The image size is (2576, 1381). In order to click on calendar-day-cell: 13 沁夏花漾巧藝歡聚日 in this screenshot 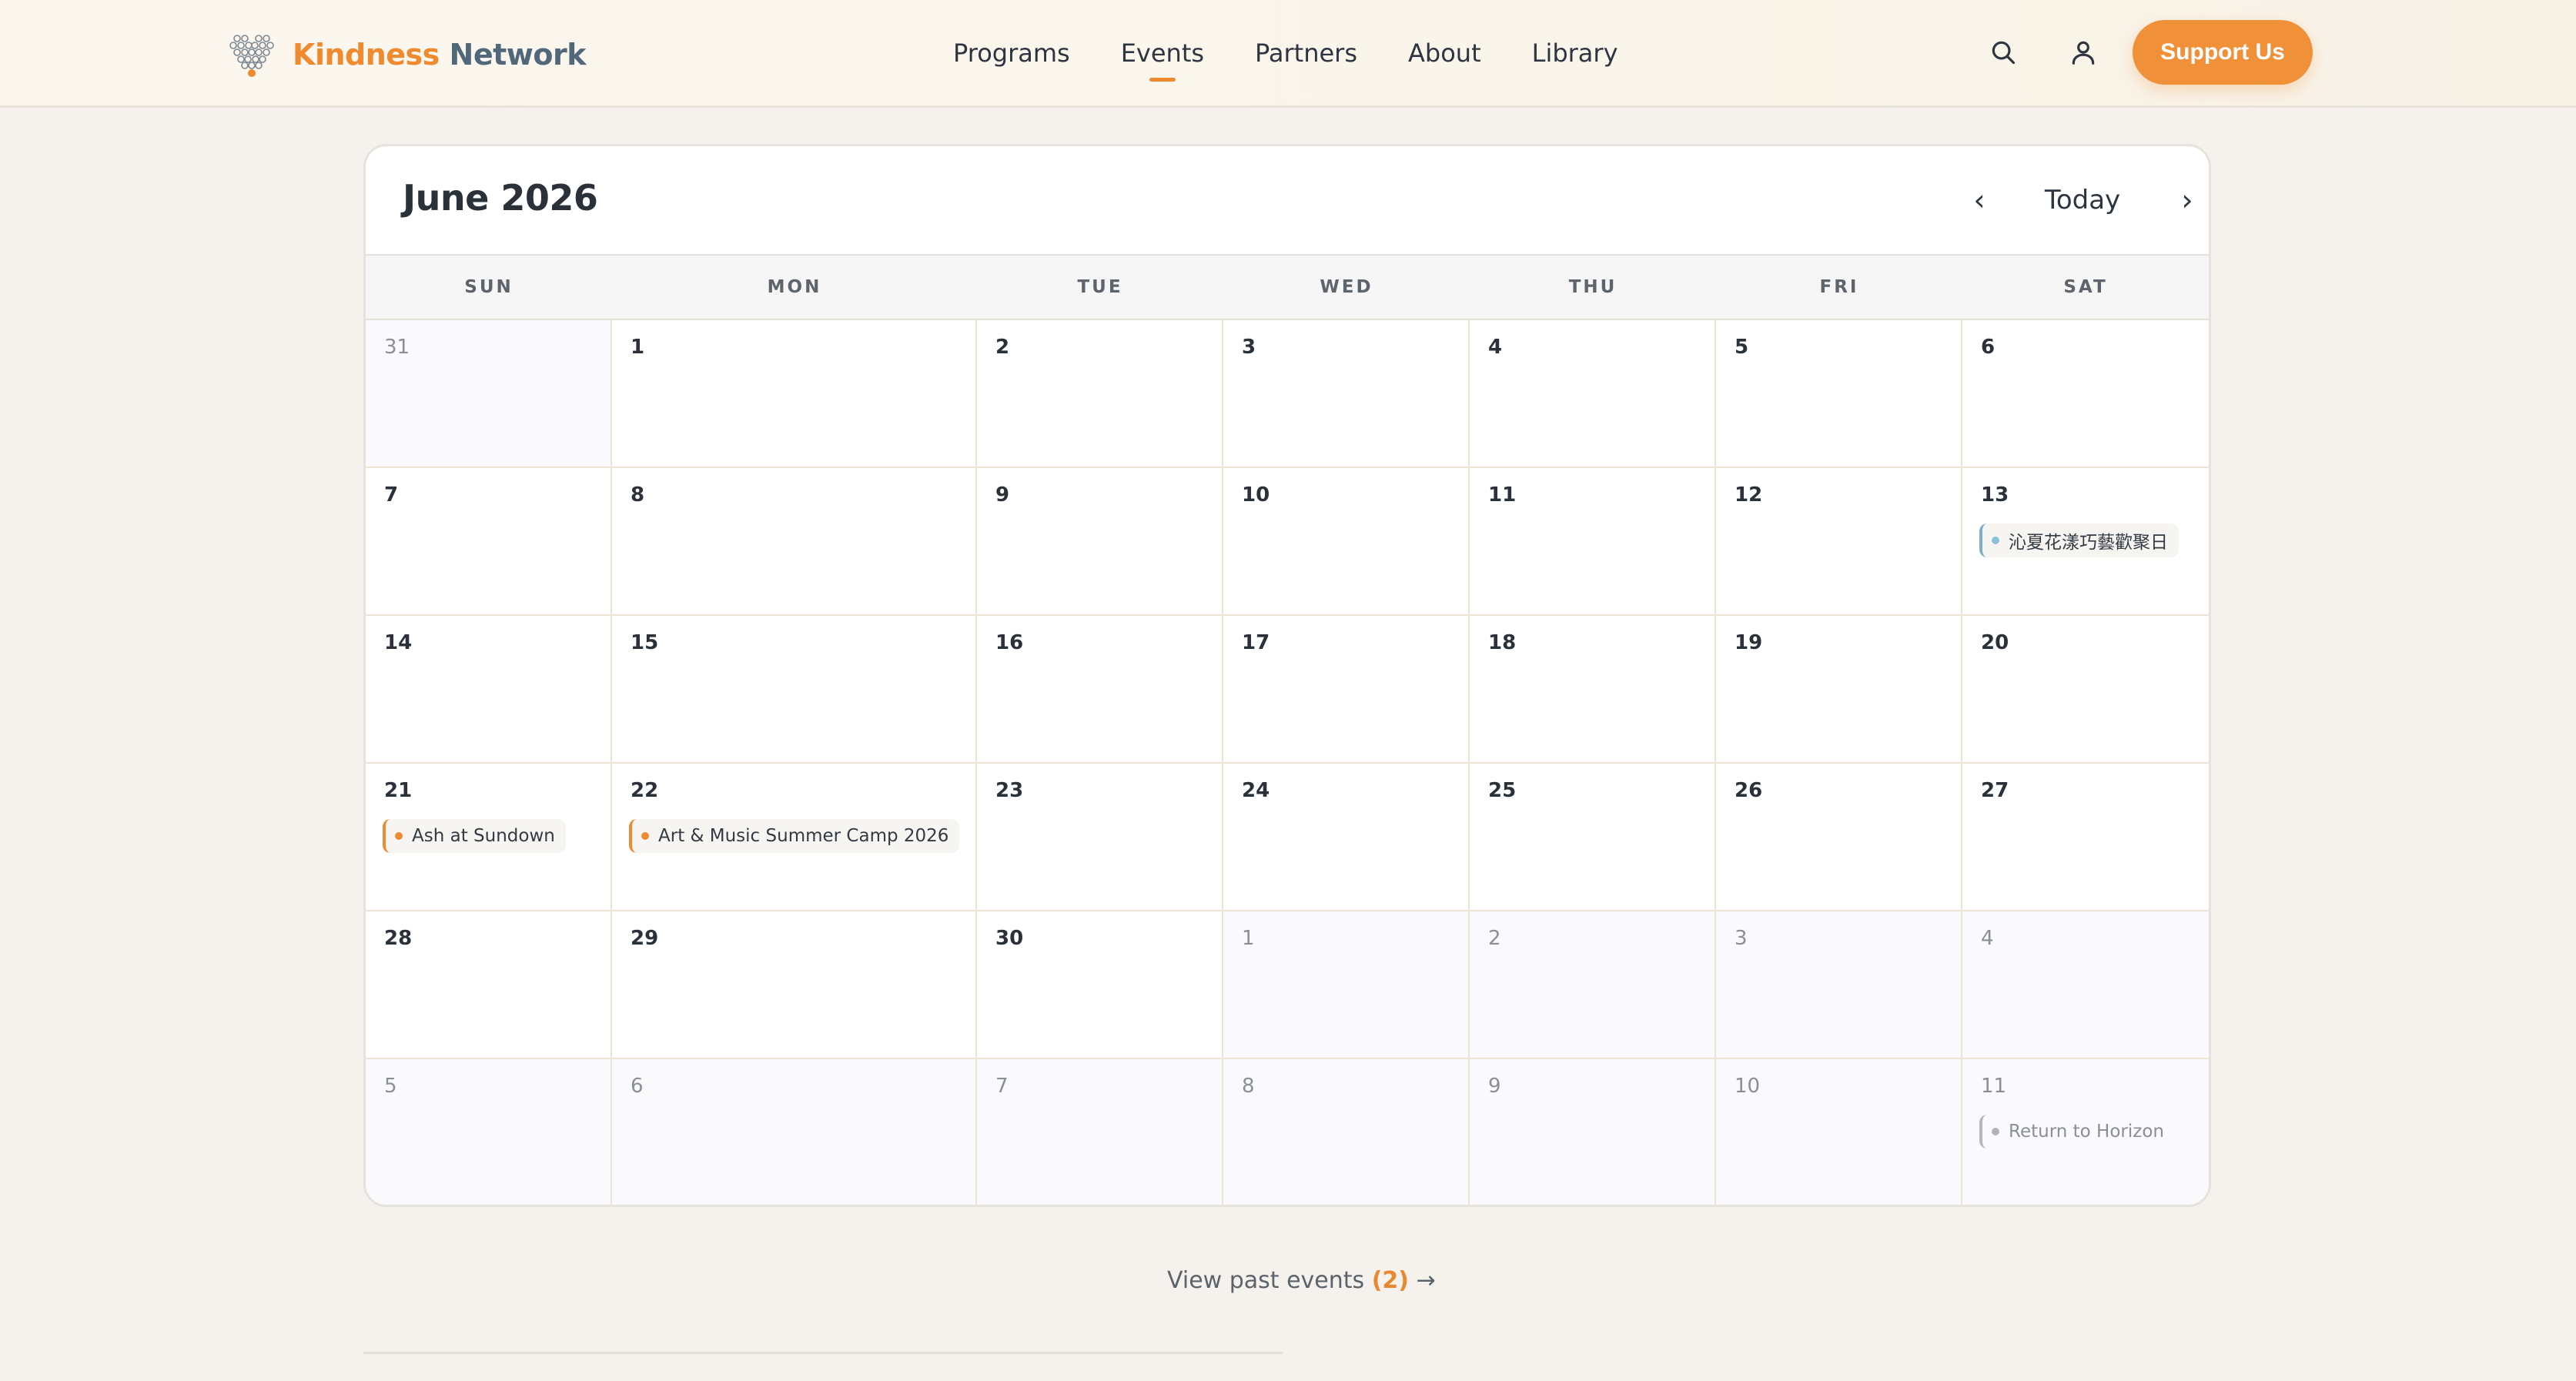, I will do `click(2086, 542)`.